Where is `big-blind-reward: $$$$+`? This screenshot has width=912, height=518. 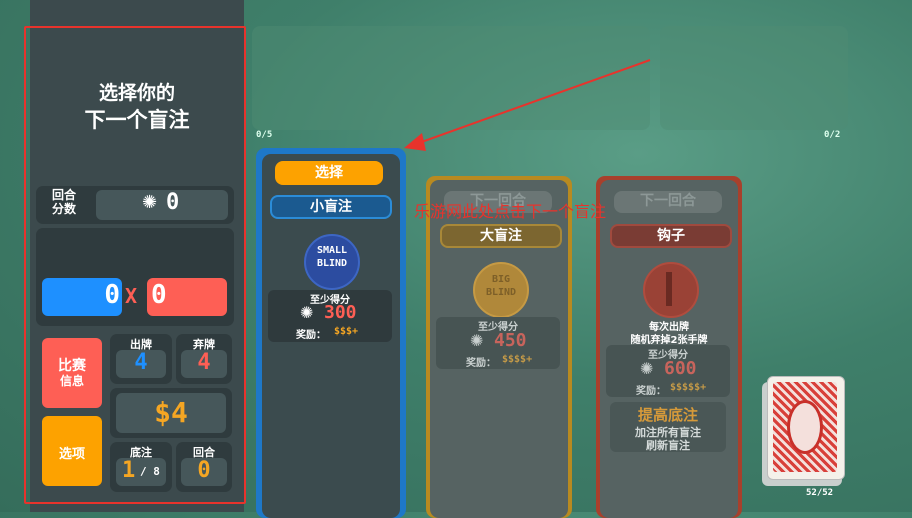 big-blind-reward: $$$$+ is located at coordinates (517, 359).